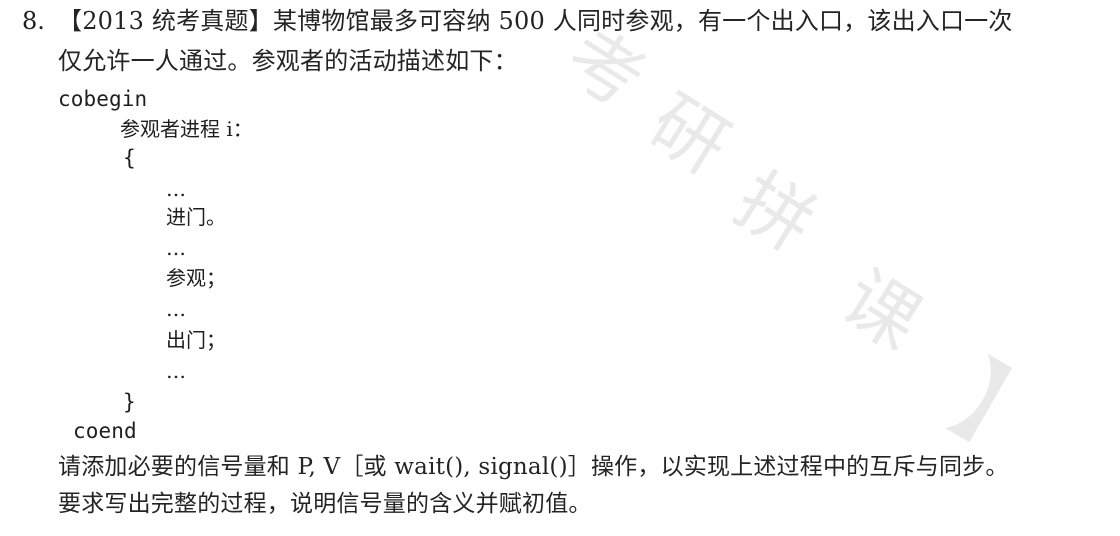  Describe the element at coordinates (325, 504) in the screenshot. I see `requirement-line-2: 要求写出完整的过程，说明信号量的含义并赋初值。` at that location.